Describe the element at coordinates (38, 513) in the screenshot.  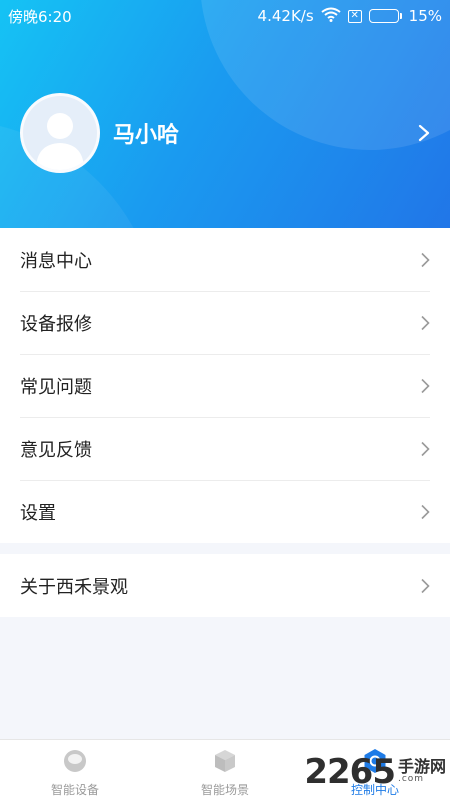
I see `menu-item-label: 设置` at that location.